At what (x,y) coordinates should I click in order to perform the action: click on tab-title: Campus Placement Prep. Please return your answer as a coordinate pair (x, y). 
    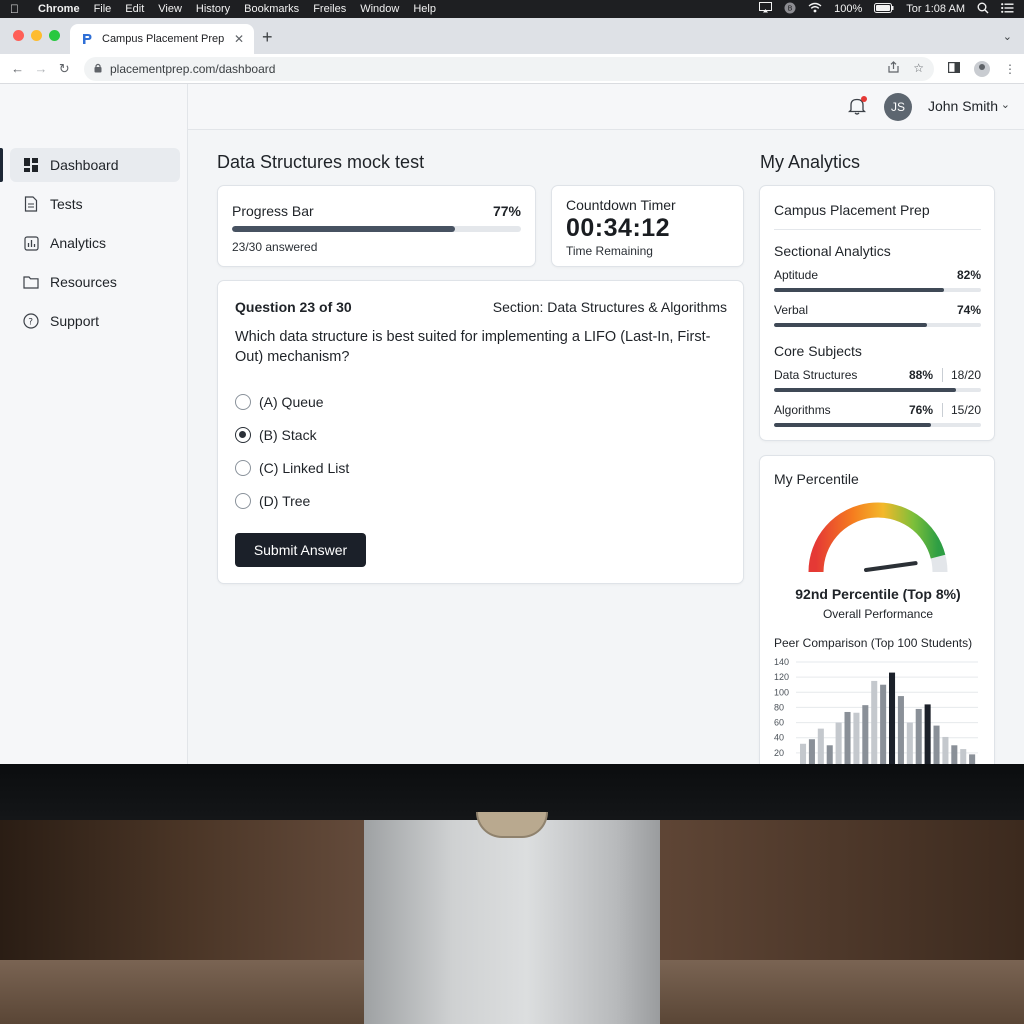
    Looking at the image, I should click on (163, 39).